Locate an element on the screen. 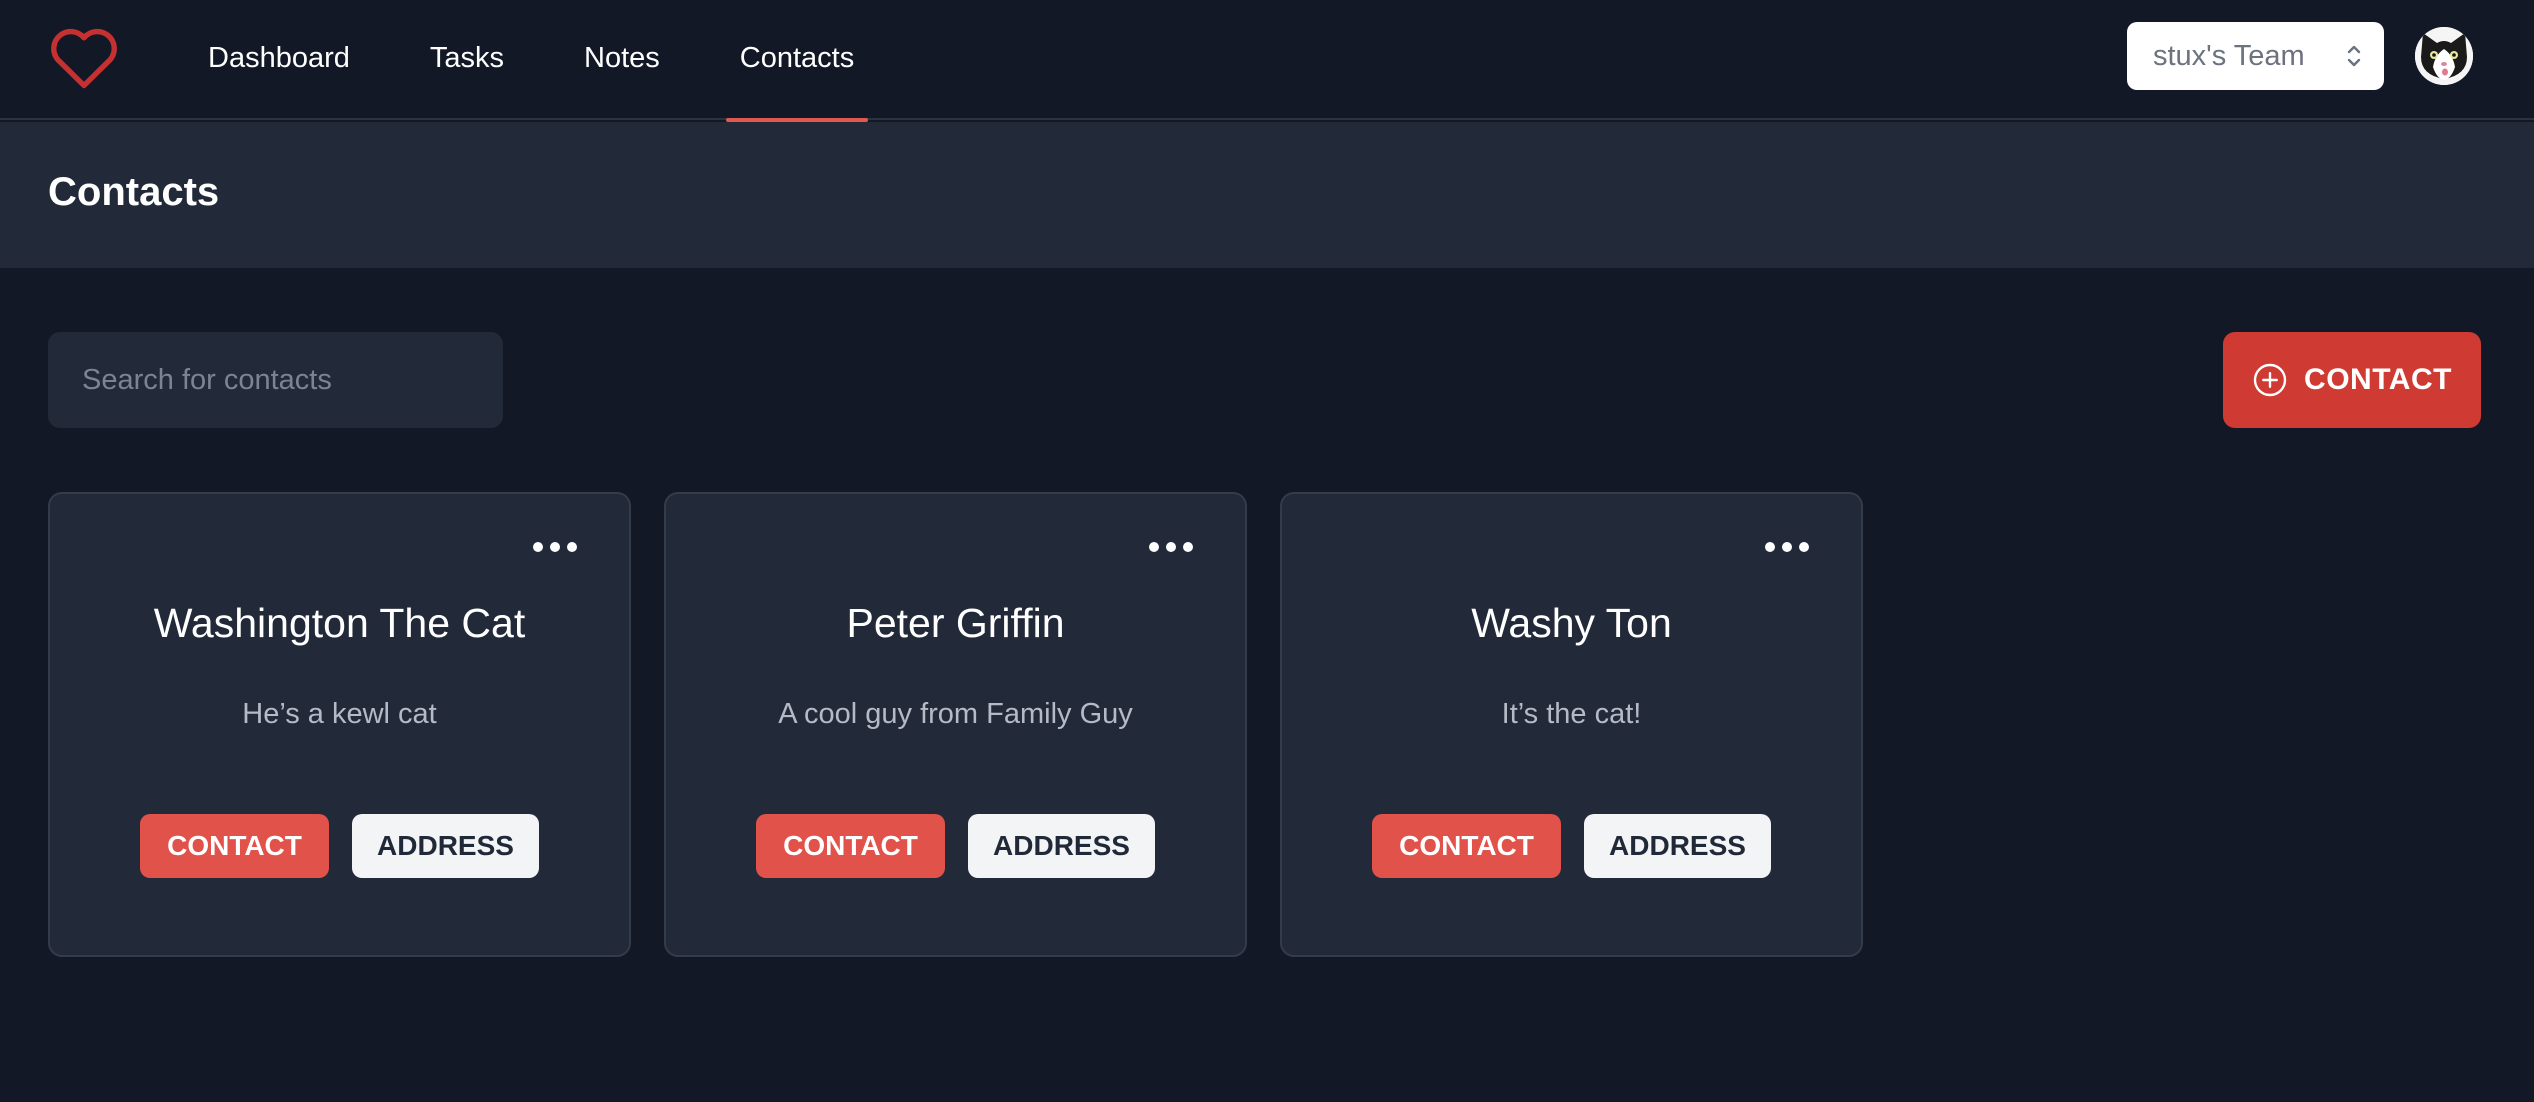  heart-logo-icon is located at coordinates (84, 57).